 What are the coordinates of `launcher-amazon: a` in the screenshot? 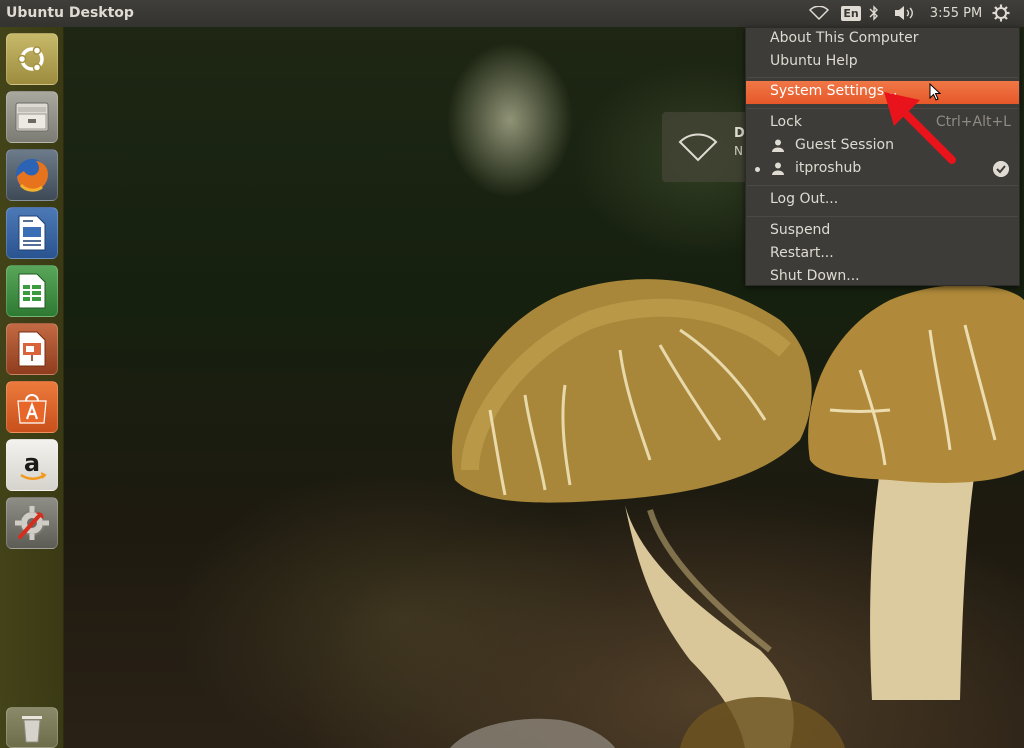 It's located at (32, 465).